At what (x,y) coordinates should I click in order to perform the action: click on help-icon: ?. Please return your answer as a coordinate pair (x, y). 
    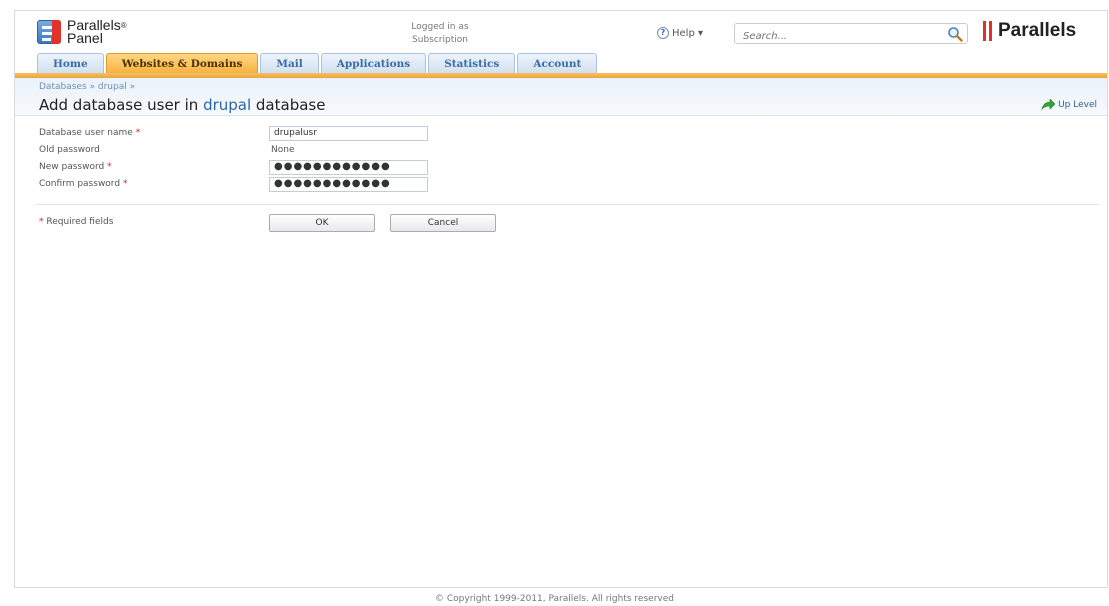
    Looking at the image, I should click on (663, 33).